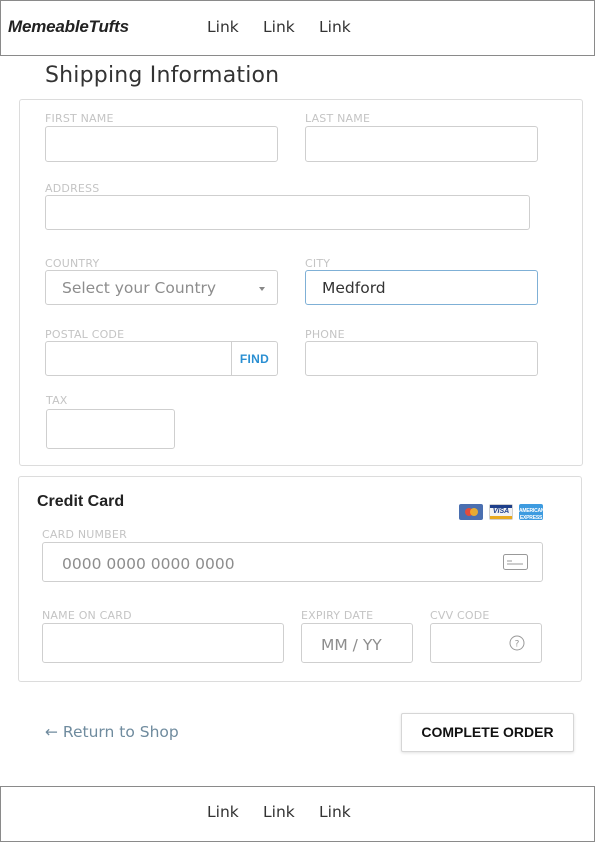 This screenshot has width=595, height=842. Describe the element at coordinates (87, 615) in the screenshot. I see `name-on-card-label: NAME ON CARD` at that location.